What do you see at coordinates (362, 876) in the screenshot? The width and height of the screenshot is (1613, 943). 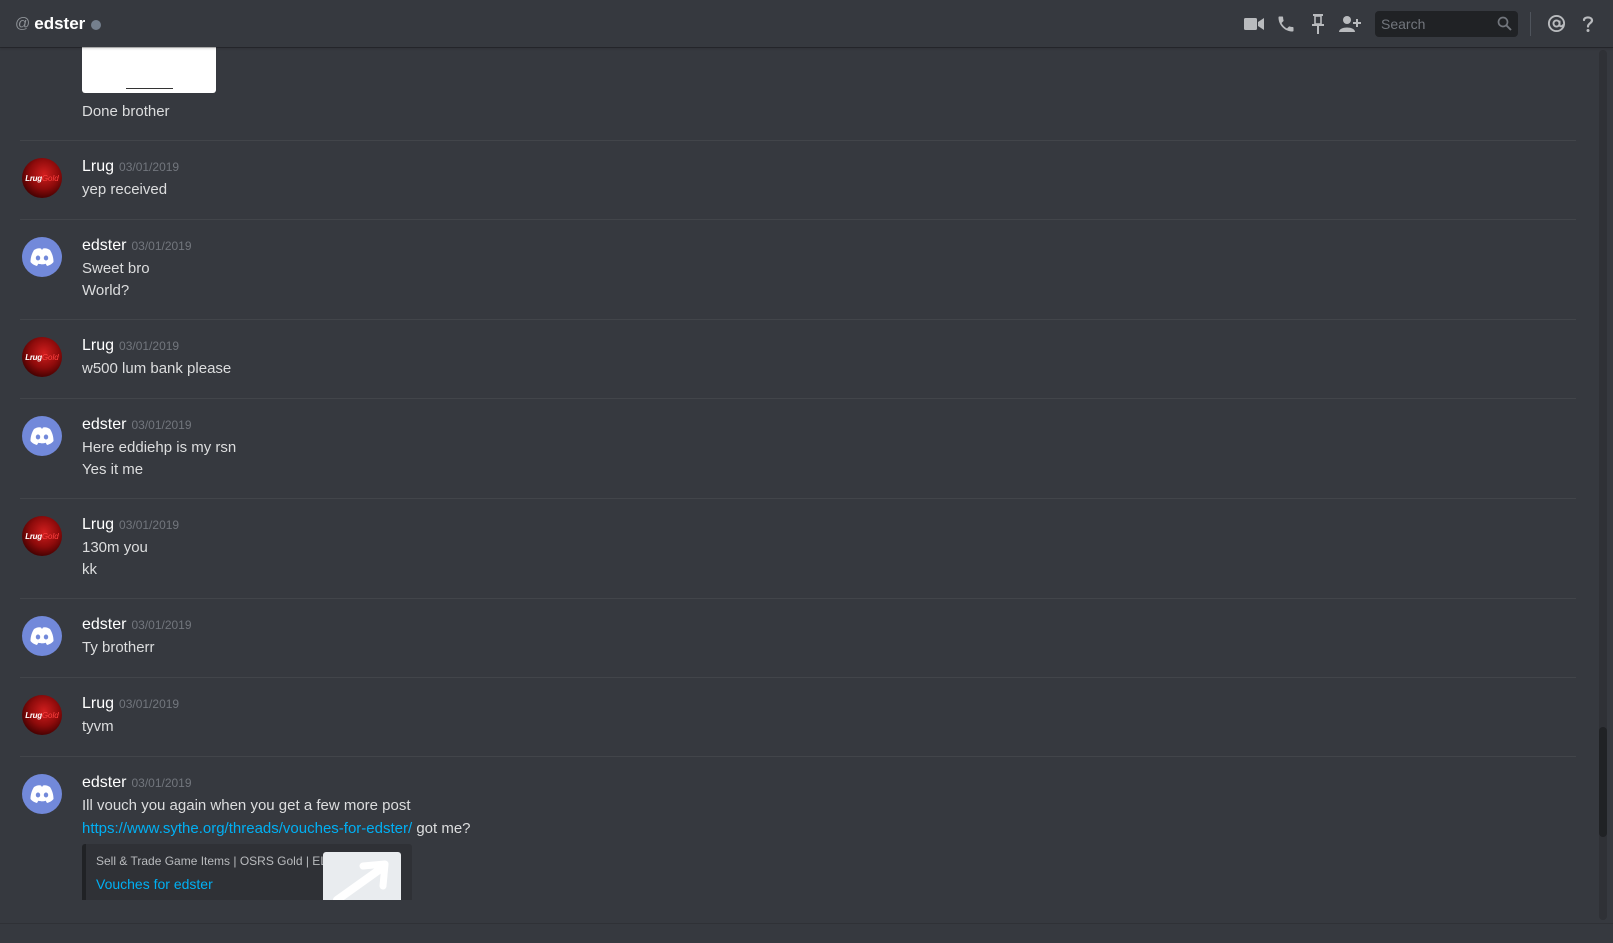 I see `embed-thumbnail` at bounding box center [362, 876].